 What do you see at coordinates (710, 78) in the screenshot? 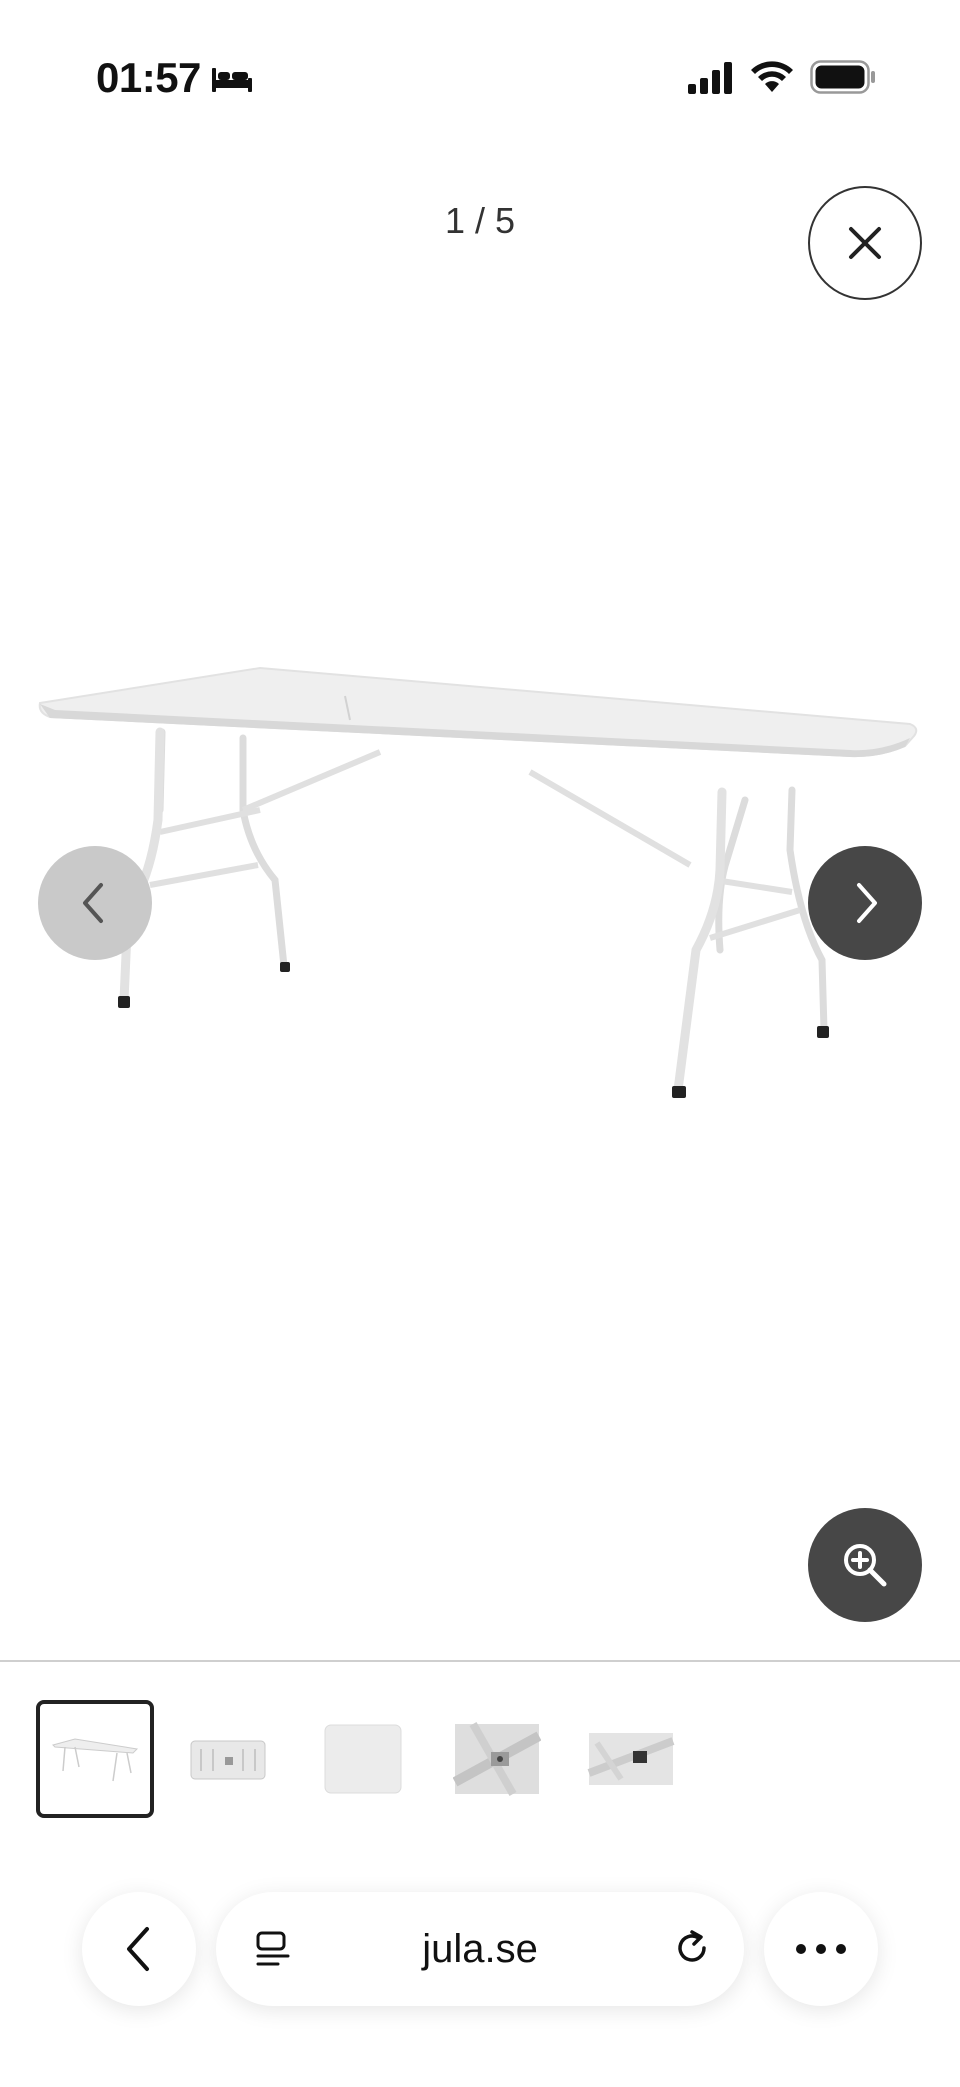
I see `cellular-signal-icon` at bounding box center [710, 78].